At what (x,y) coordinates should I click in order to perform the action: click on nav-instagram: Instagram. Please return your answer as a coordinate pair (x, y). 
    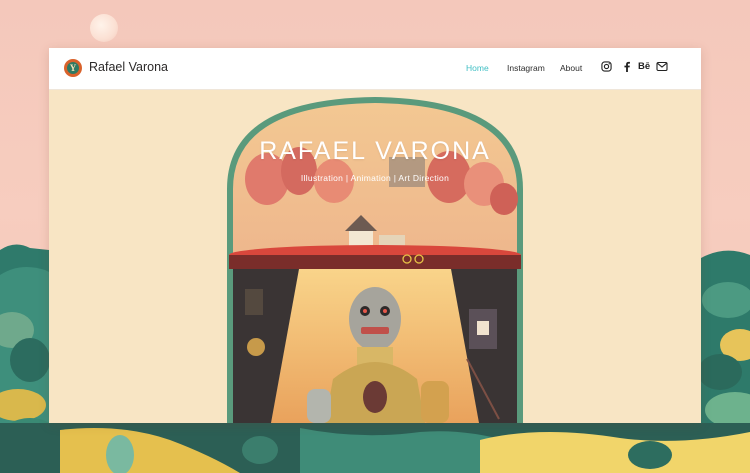
    Looking at the image, I should click on (526, 68).